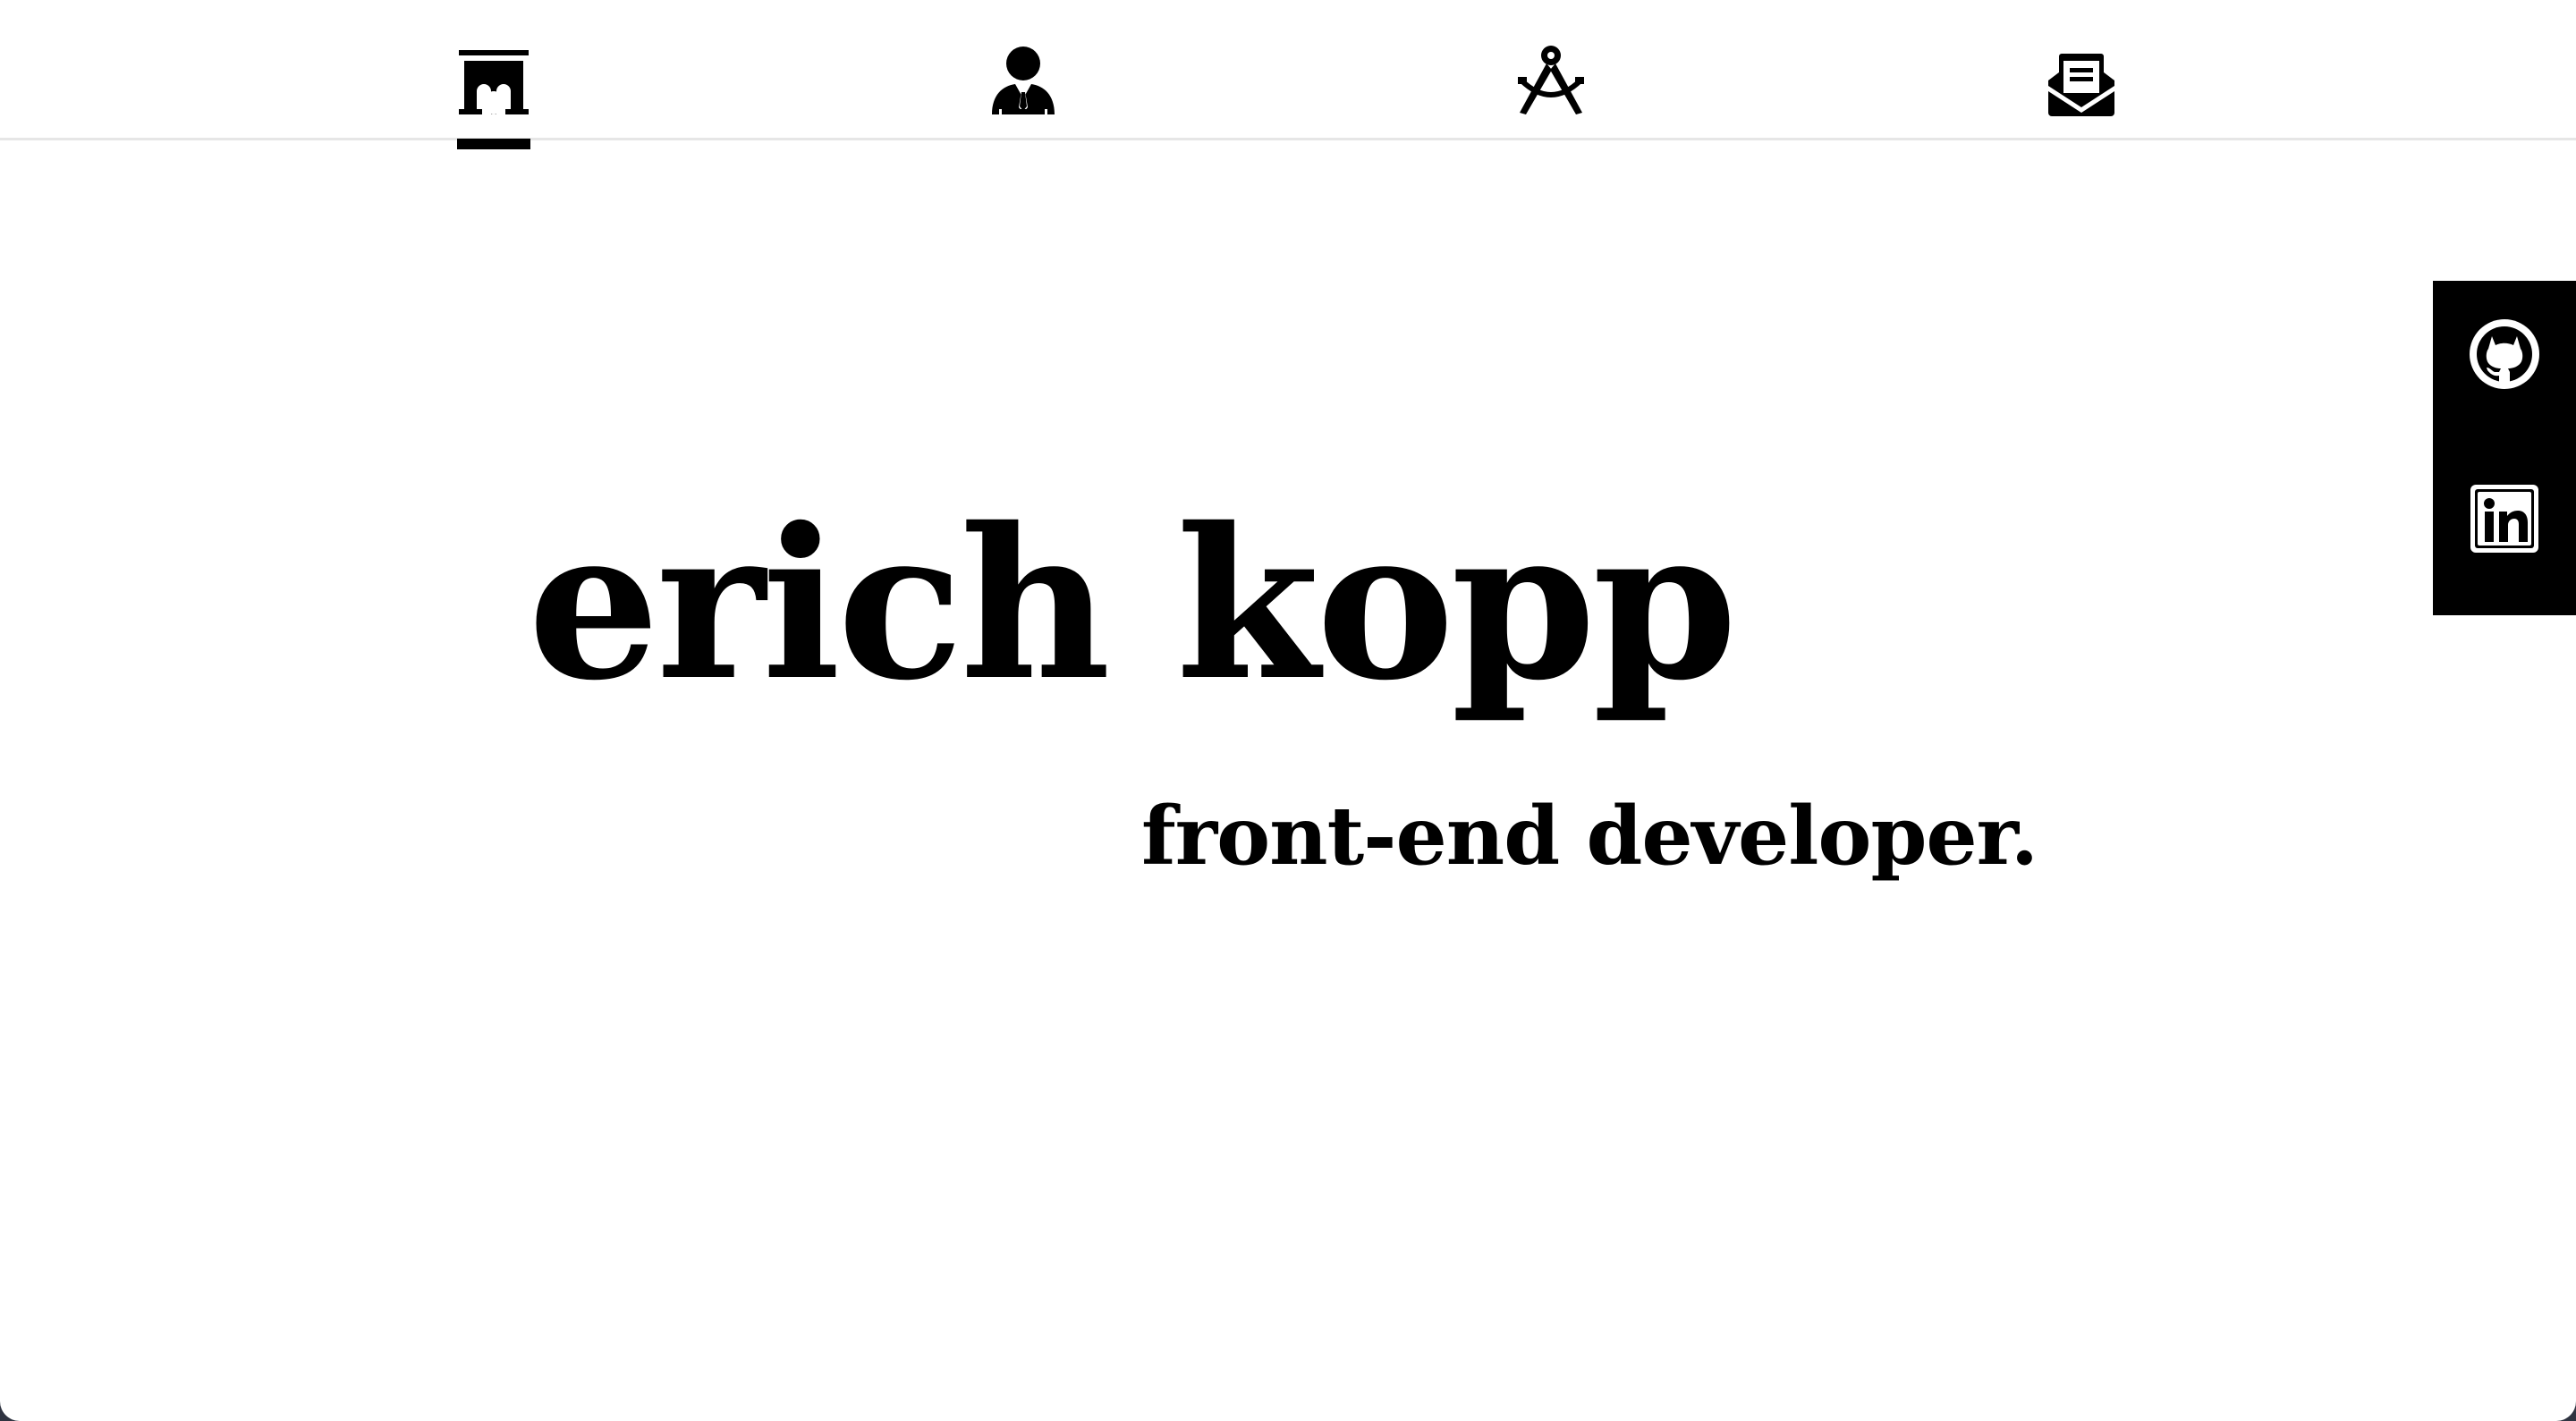  What do you see at coordinates (1133, 604) in the screenshot?
I see `hero-name: erich kopp` at bounding box center [1133, 604].